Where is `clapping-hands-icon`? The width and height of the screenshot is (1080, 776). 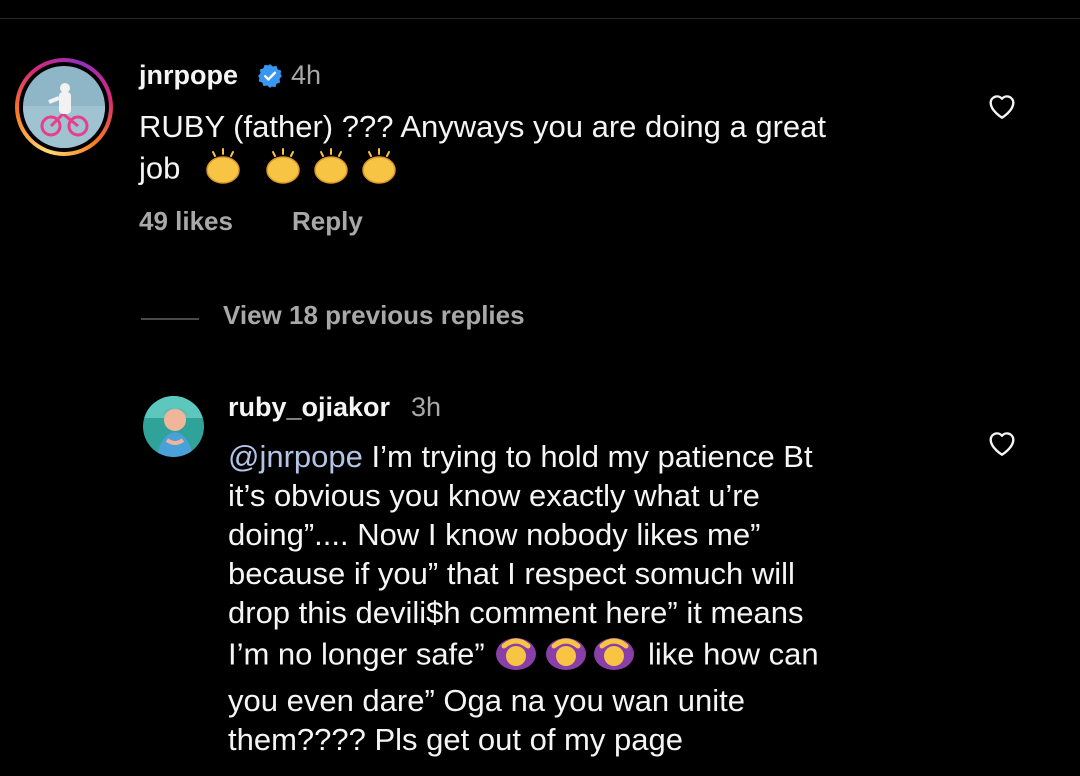
clapping-hands-icon is located at coordinates (333, 170).